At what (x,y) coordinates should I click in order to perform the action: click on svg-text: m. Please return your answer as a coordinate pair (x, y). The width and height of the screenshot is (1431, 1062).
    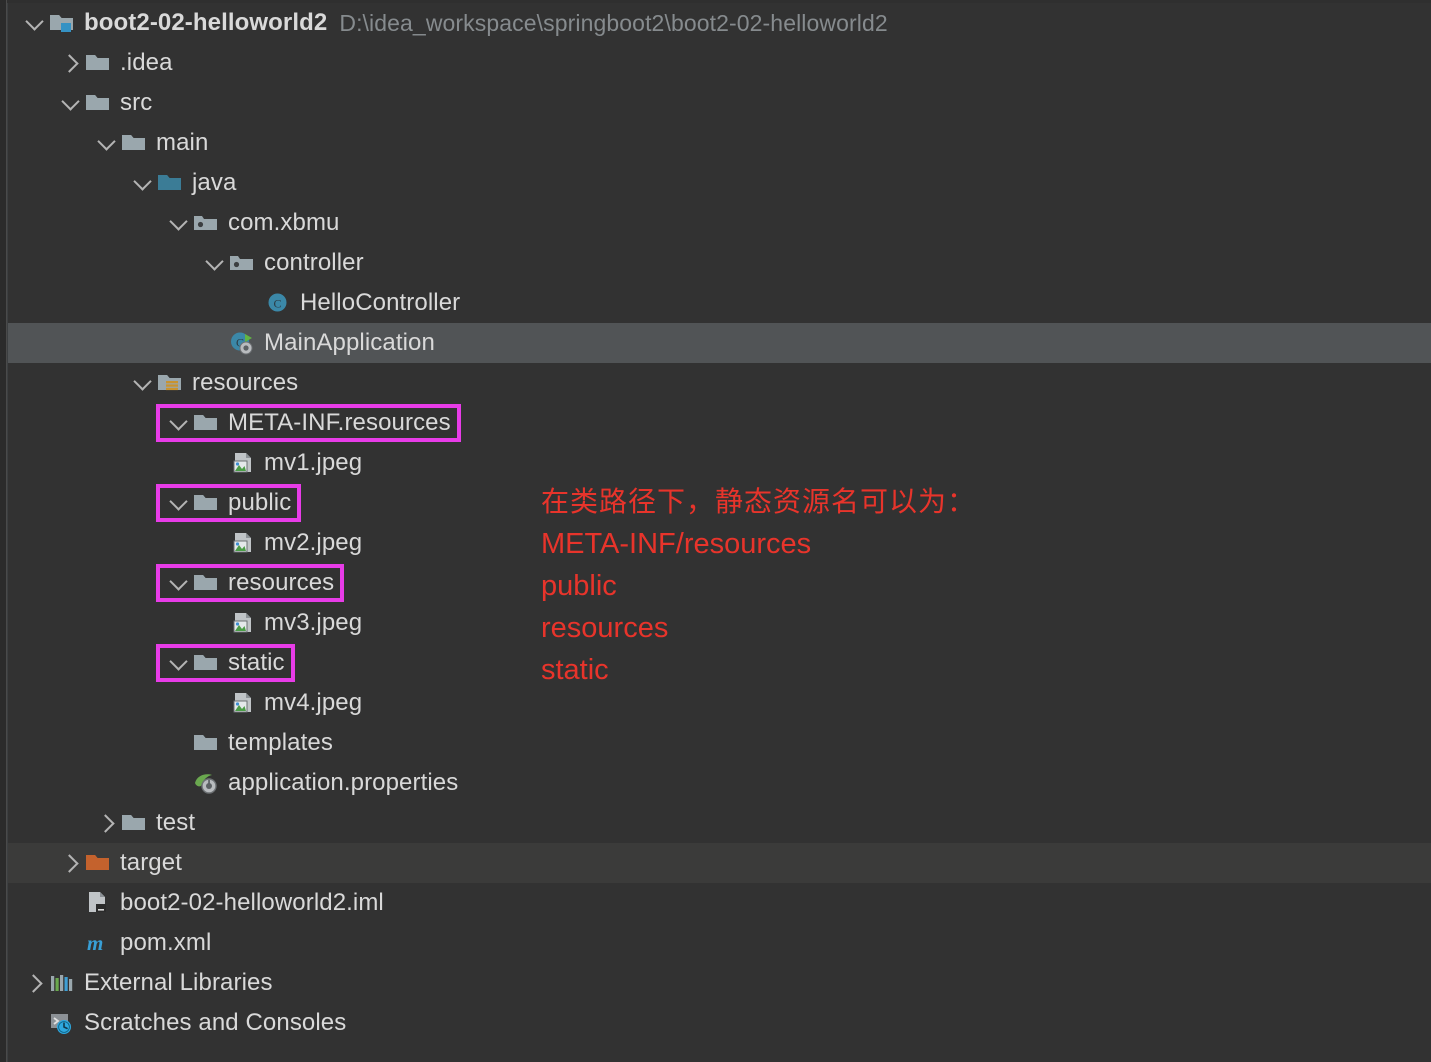
    Looking at the image, I should click on (95, 943).